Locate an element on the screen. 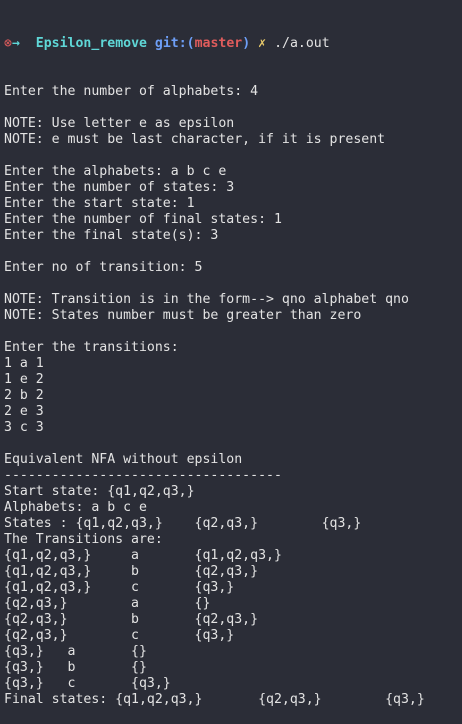 Image resolution: width=462 pixels, height=724 pixels. current-directory: Epsilon_remove is located at coordinates (91, 43).